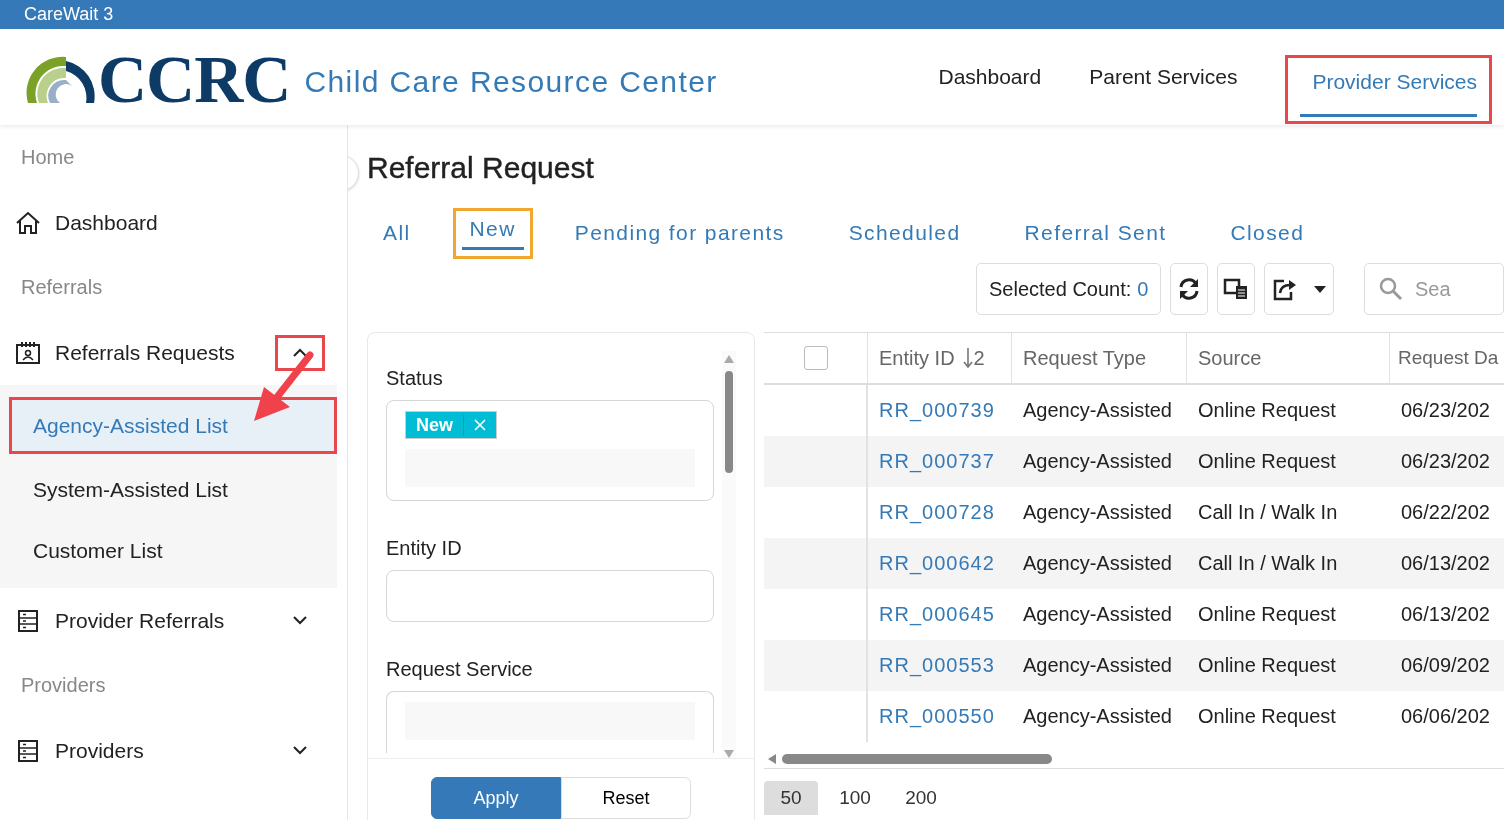  What do you see at coordinates (481, 168) in the screenshot?
I see `page-title: Referral Request` at bounding box center [481, 168].